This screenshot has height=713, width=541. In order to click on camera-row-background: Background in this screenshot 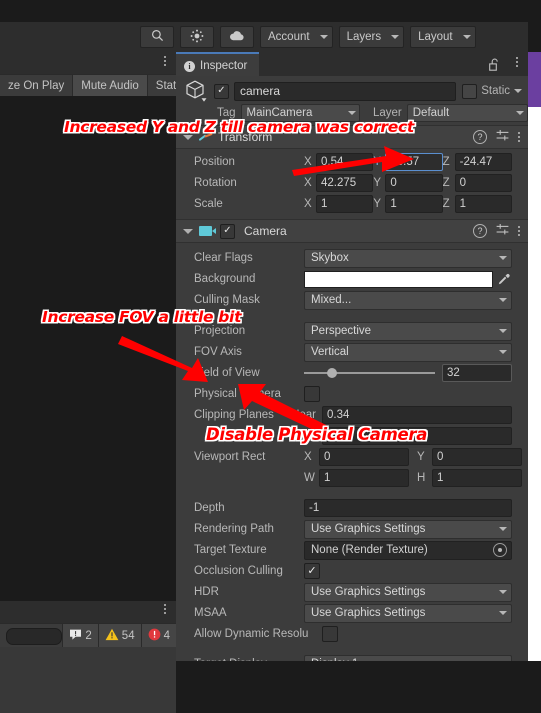, I will do `click(352, 279)`.